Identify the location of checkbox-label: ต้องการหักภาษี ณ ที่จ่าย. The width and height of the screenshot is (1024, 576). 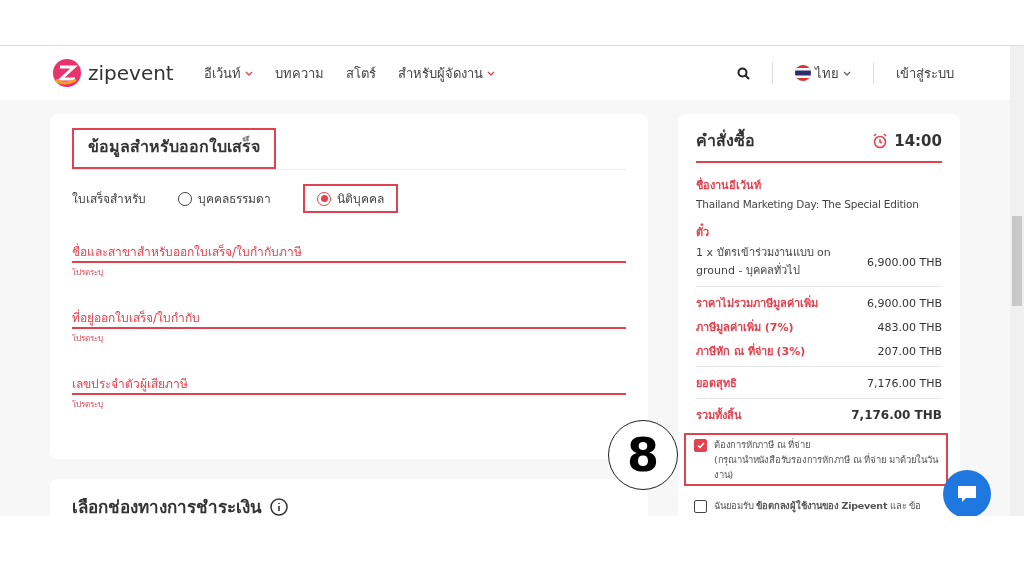
(763, 444).